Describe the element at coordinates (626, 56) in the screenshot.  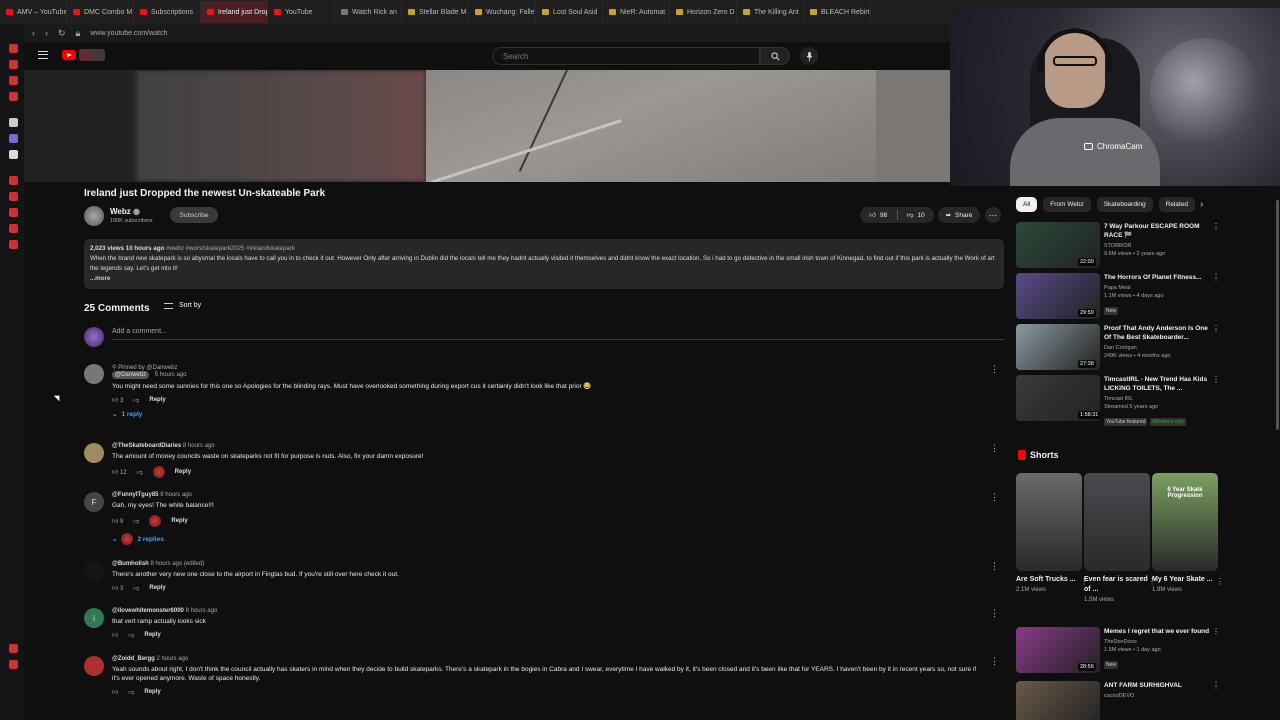
I see `search-input: Search` at that location.